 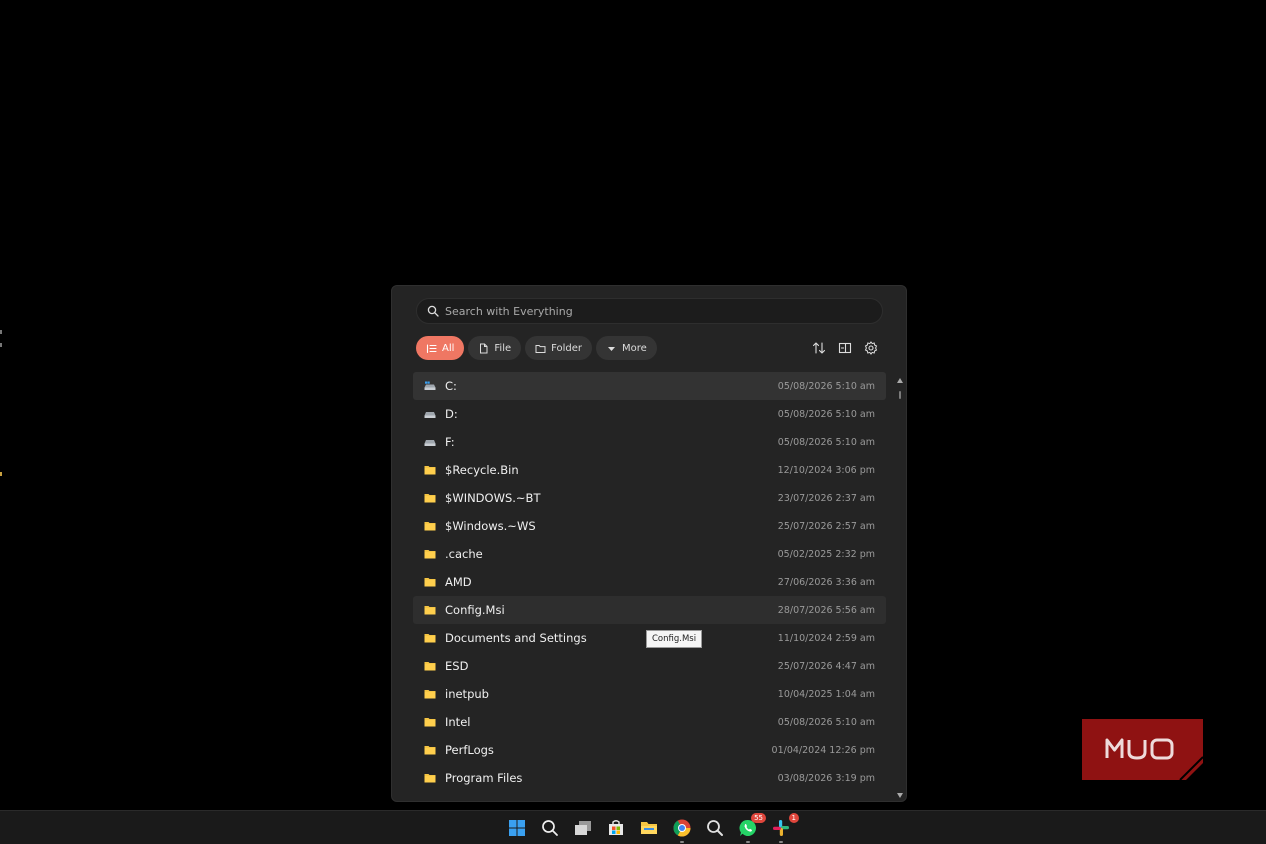 I want to click on item-name: PerfLogs, so click(x=469, y=750).